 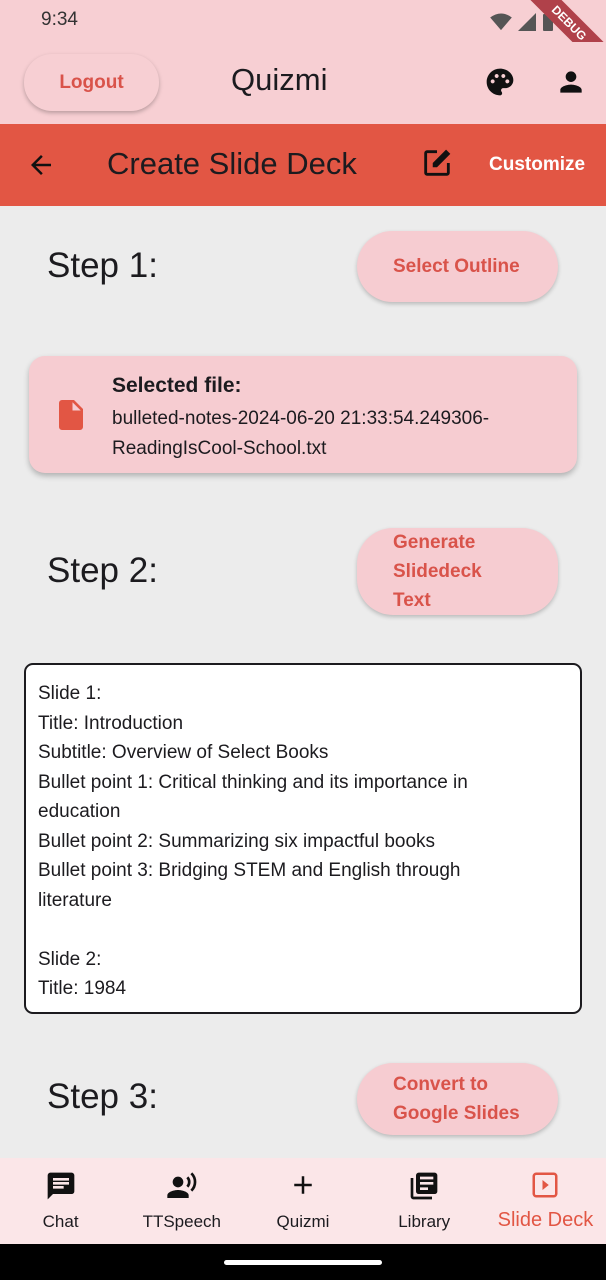 I want to click on system-navigation-bar, so click(x=303, y=1262).